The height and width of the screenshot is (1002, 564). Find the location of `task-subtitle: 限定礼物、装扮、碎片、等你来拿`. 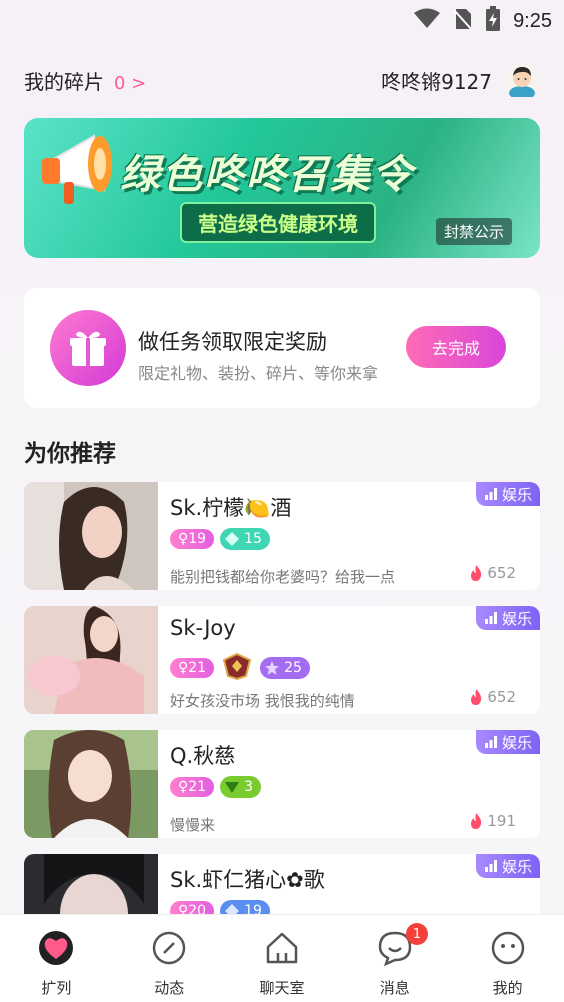

task-subtitle: 限定礼物、装扮、碎片、等你来拿 is located at coordinates (258, 373).